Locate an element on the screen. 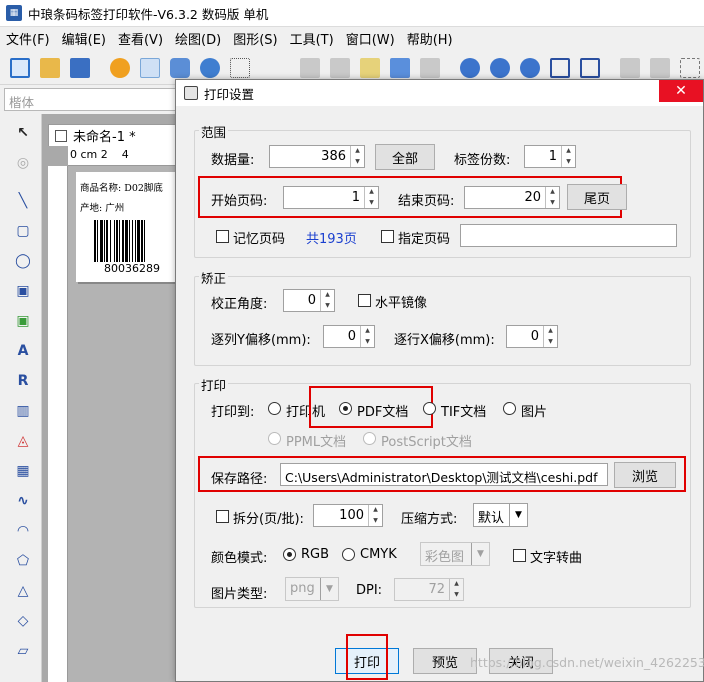 The width and height of the screenshot is (704, 682). open-folder-icon is located at coordinates (50, 68).